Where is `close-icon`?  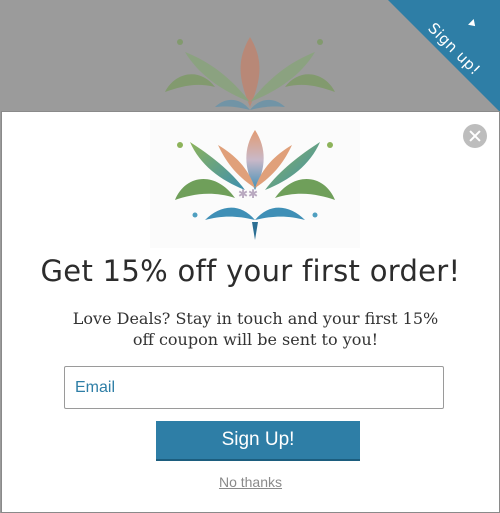
close-icon is located at coordinates (475, 136).